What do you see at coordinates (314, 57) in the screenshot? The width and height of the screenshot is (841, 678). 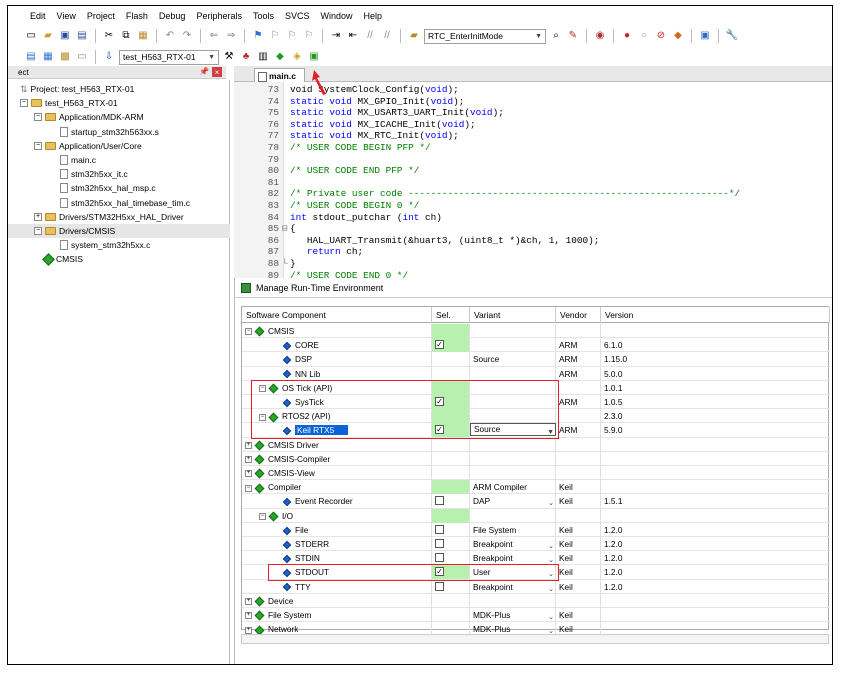 I see `select-packs-icon: ▣` at bounding box center [314, 57].